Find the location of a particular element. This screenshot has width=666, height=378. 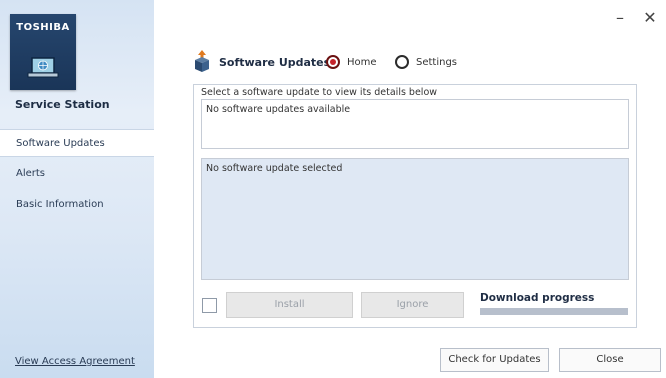

brand-logo-text: TOSHIBA is located at coordinates (43, 27).